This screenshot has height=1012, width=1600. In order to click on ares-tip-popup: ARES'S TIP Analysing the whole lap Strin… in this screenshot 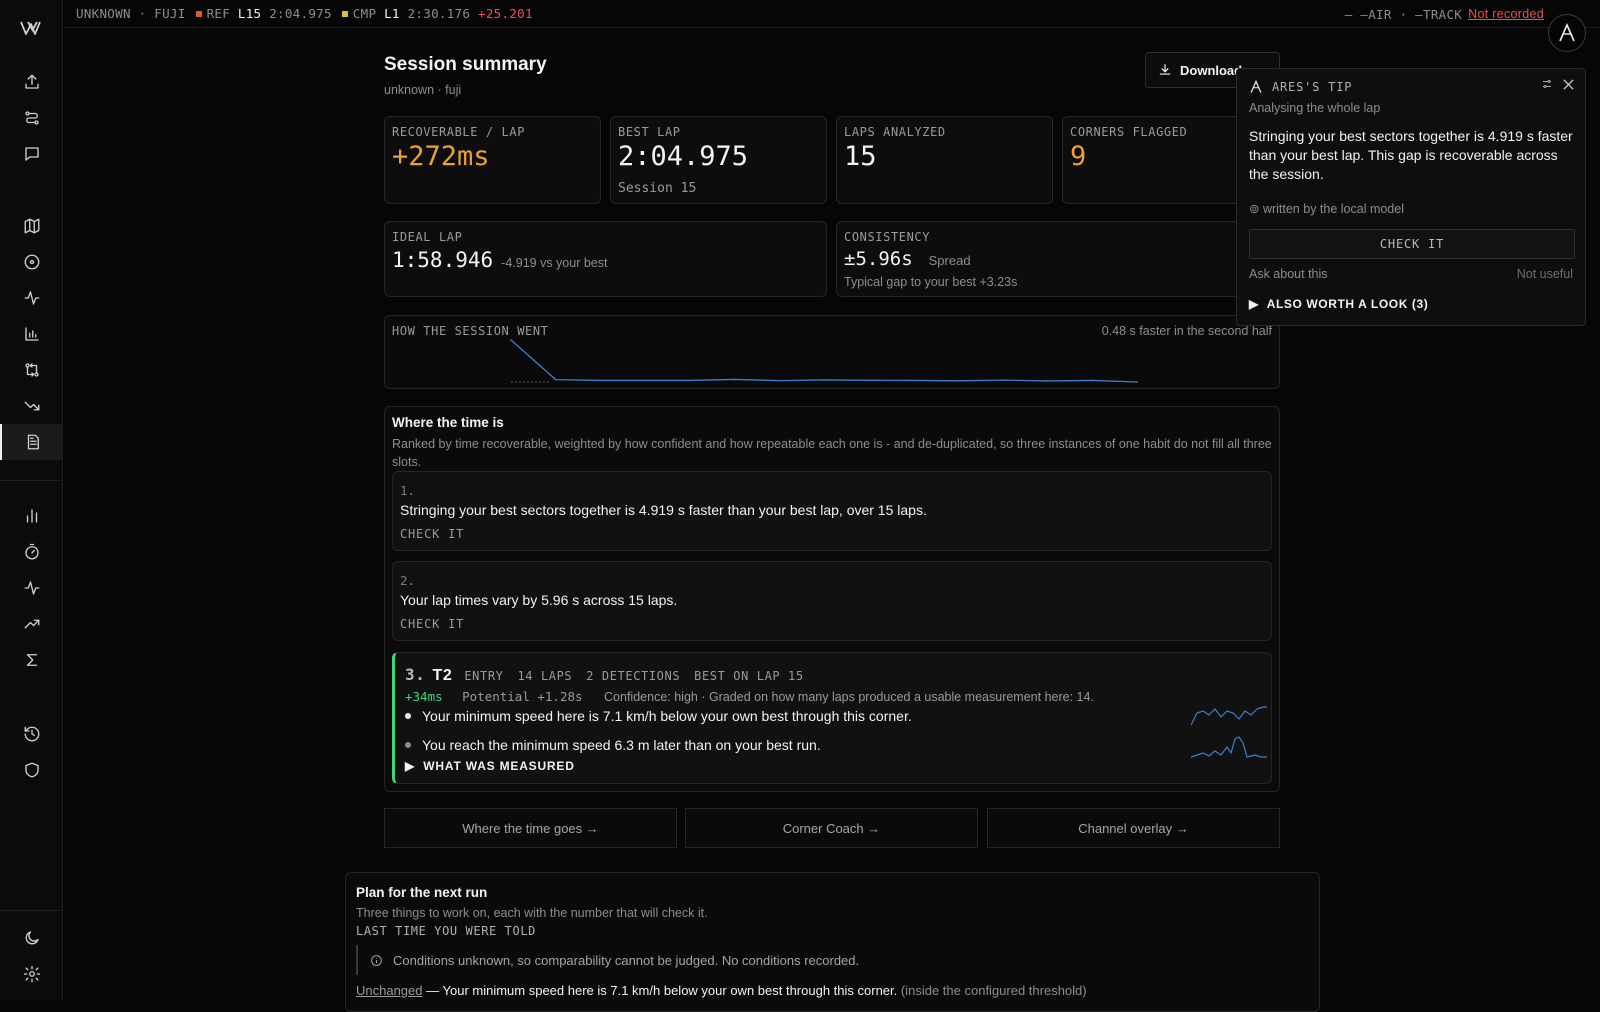, I will do `click(1411, 197)`.